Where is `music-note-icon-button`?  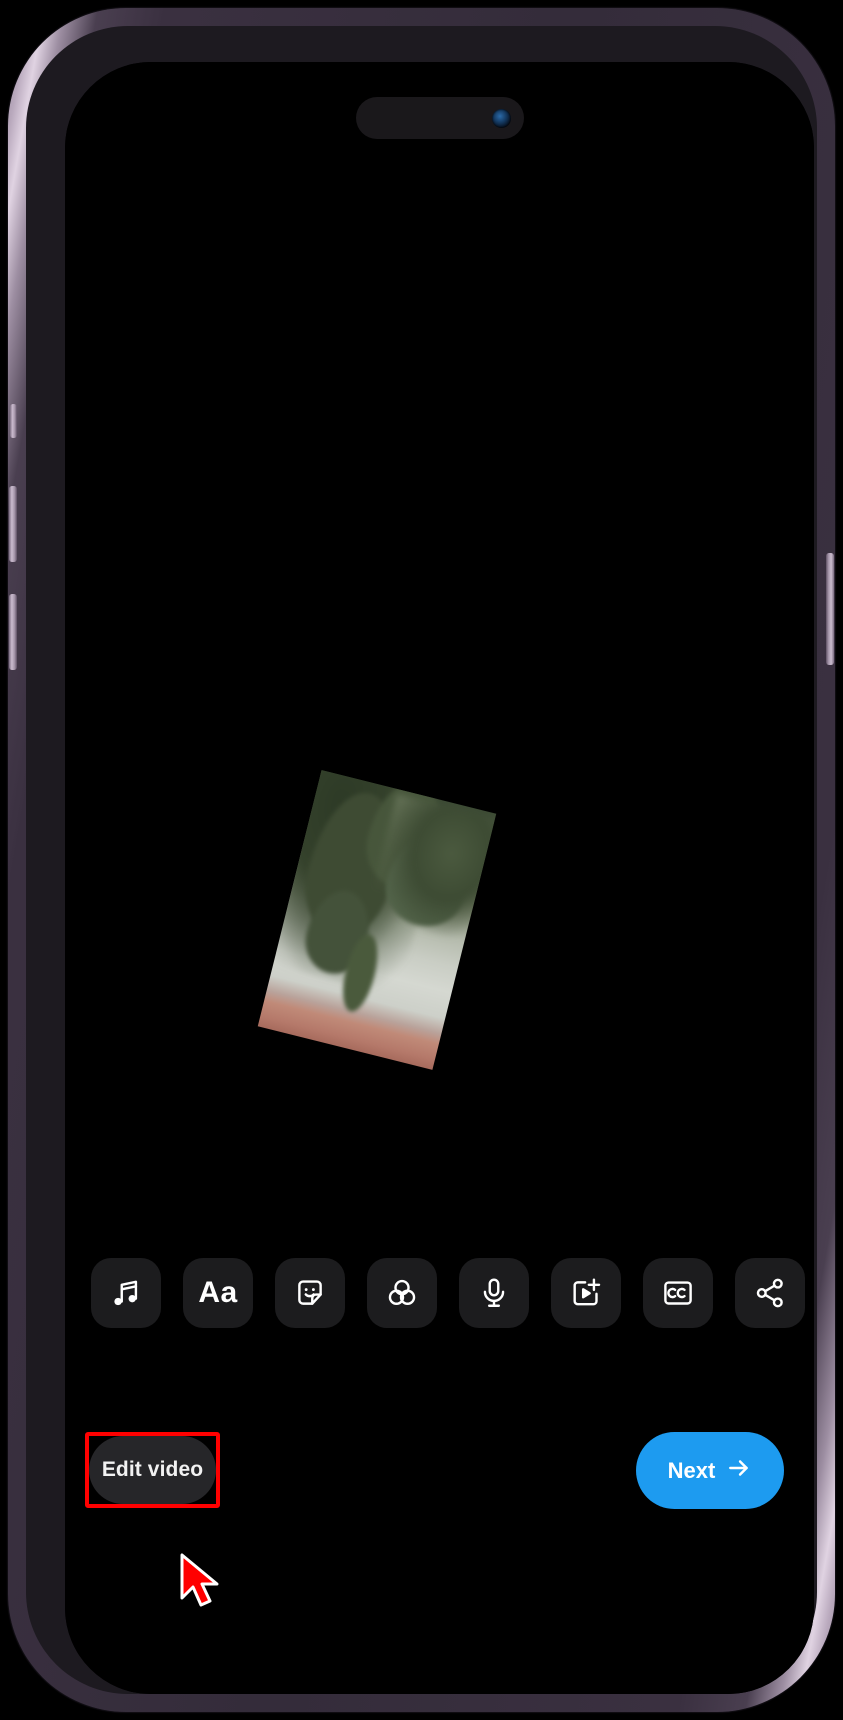 music-note-icon-button is located at coordinates (126, 1293).